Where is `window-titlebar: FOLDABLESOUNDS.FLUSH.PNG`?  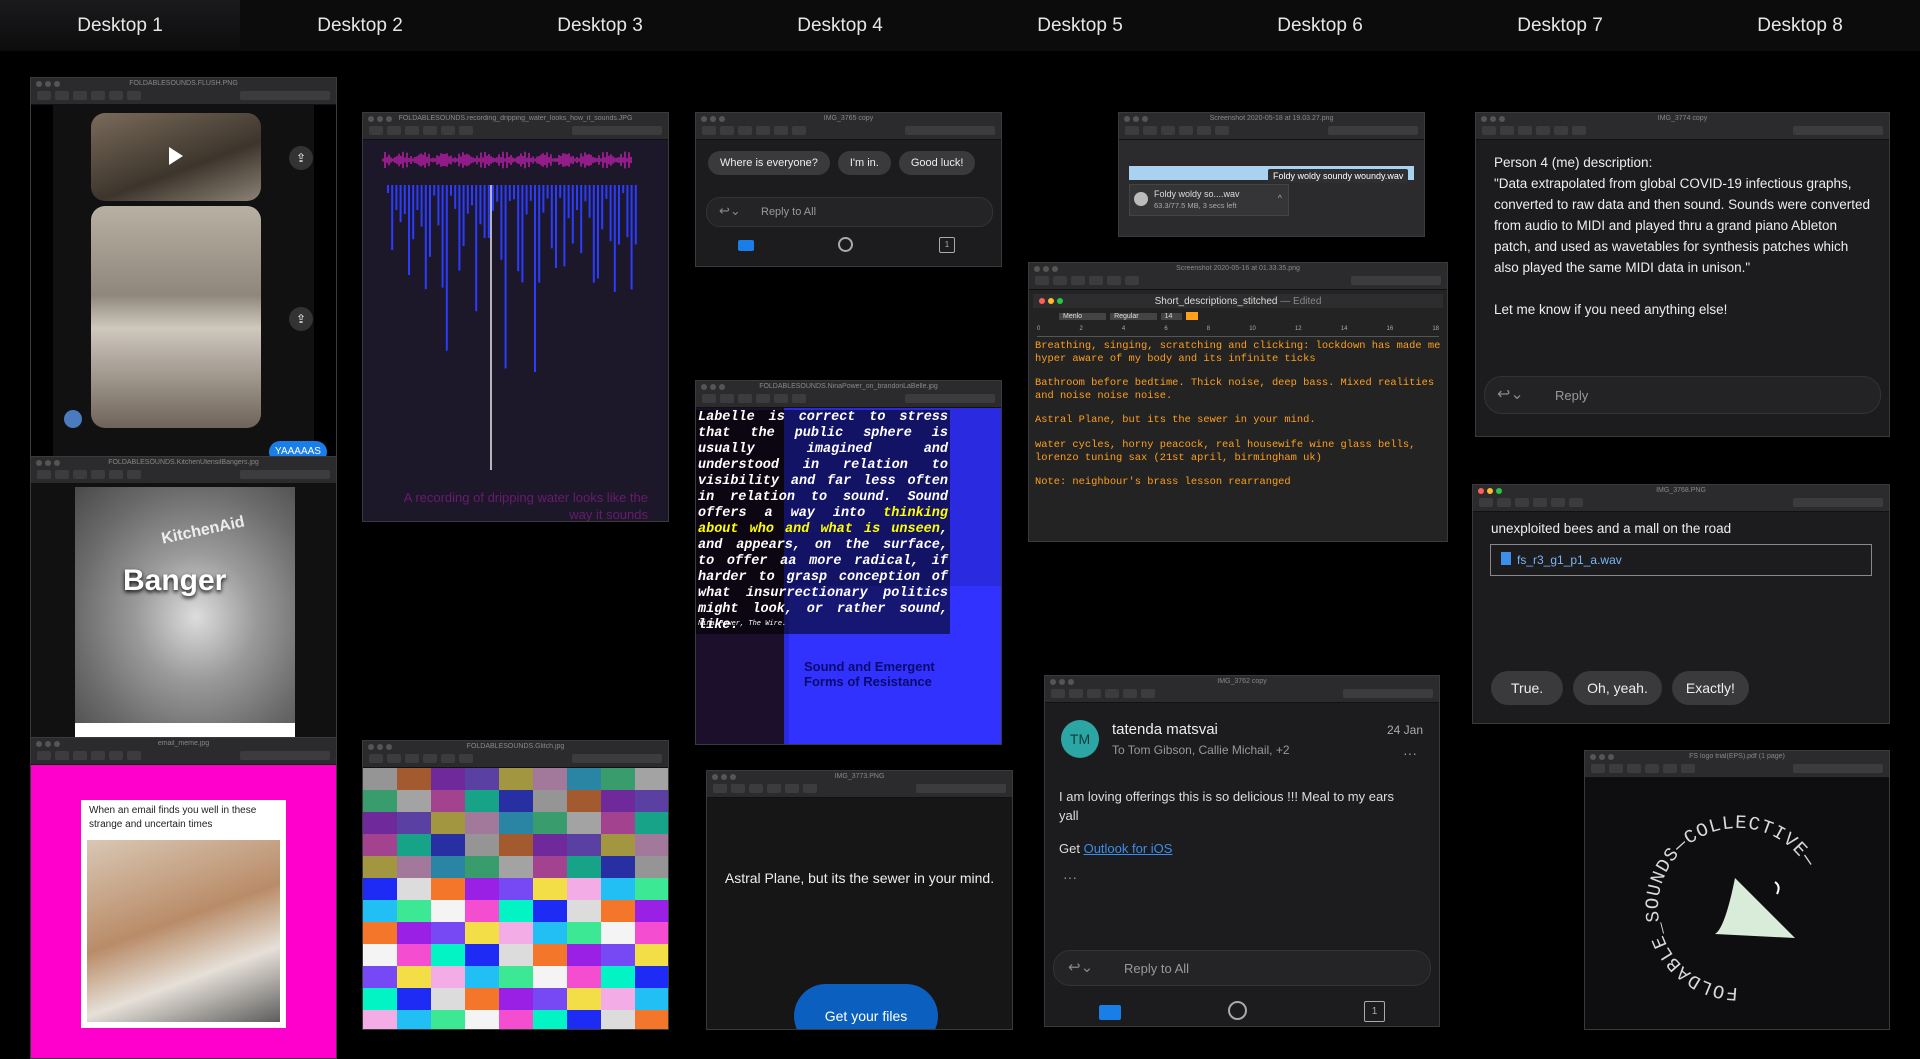 window-titlebar: FOLDABLESOUNDS.FLUSH.PNG is located at coordinates (183, 91).